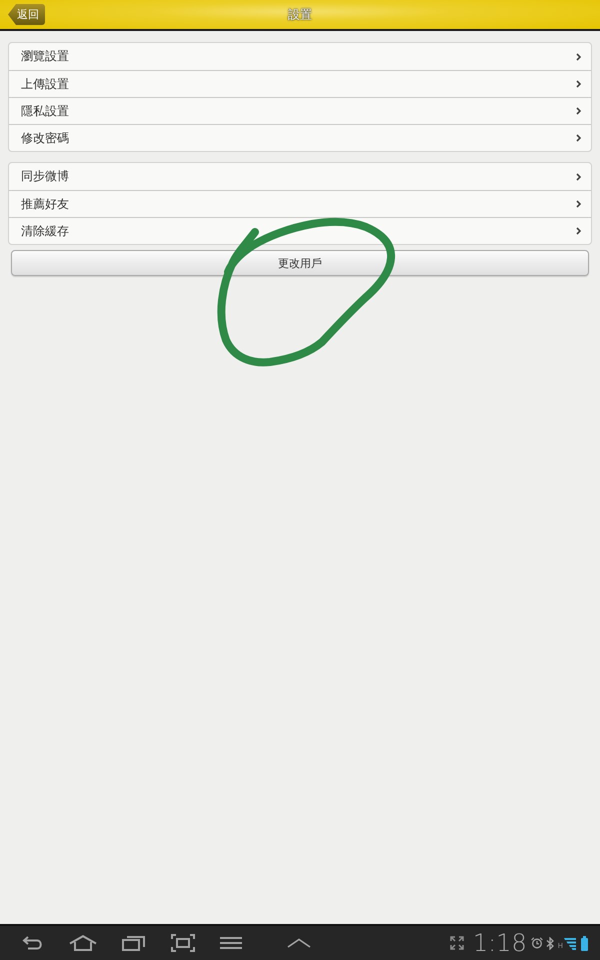 This screenshot has height=960, width=600. Describe the element at coordinates (300, 137) in the screenshot. I see `settings-row: 修改密碼` at that location.